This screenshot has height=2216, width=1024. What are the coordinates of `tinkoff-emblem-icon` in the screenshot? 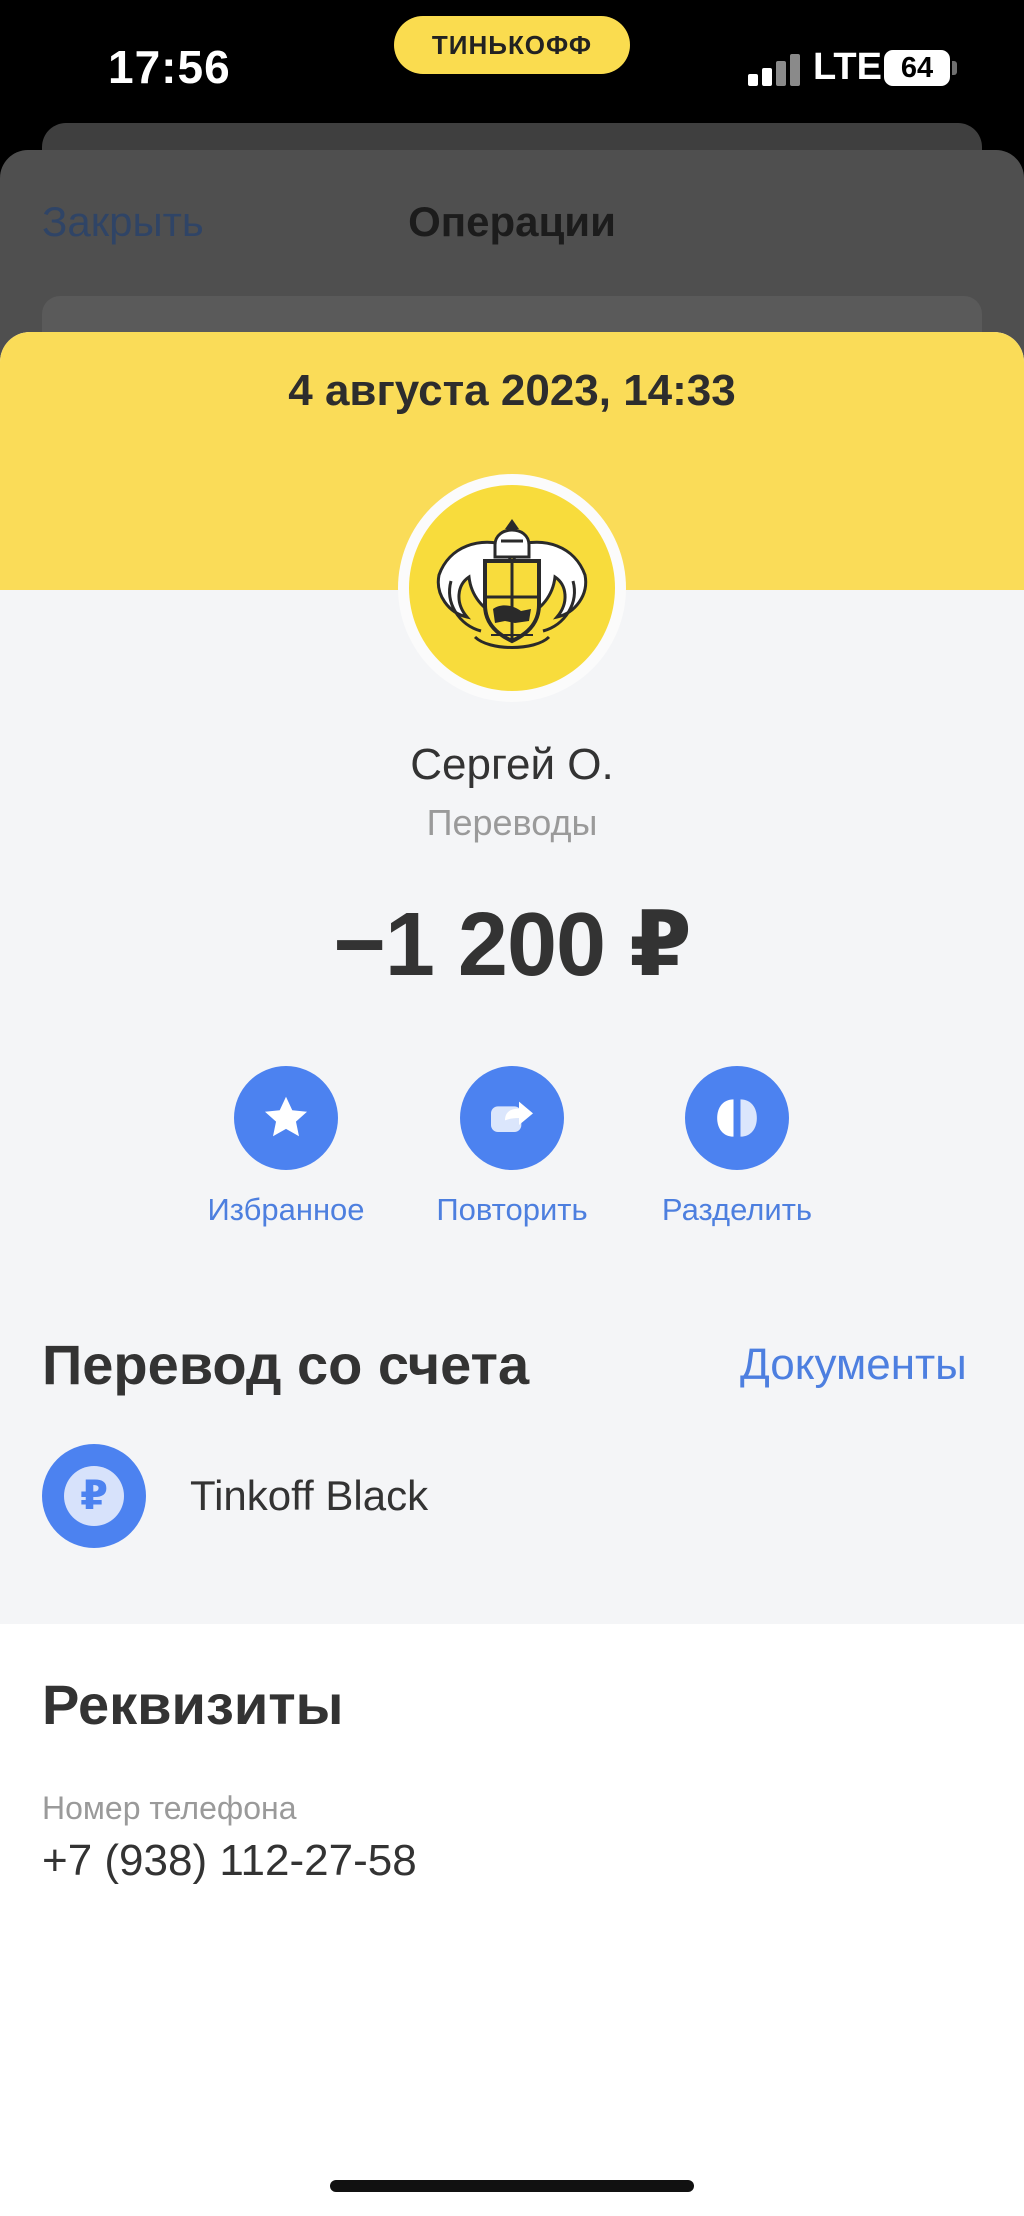 It's located at (512, 588).